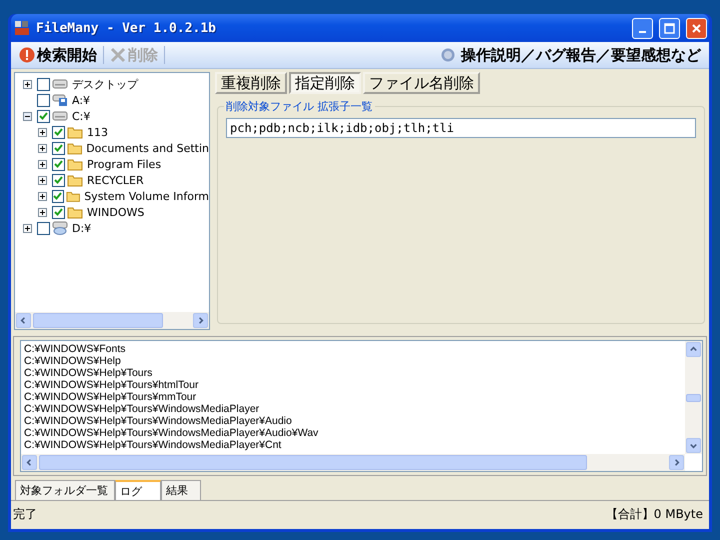 The image size is (720, 540). What do you see at coordinates (642, 28) in the screenshot?
I see `minimize-button` at bounding box center [642, 28].